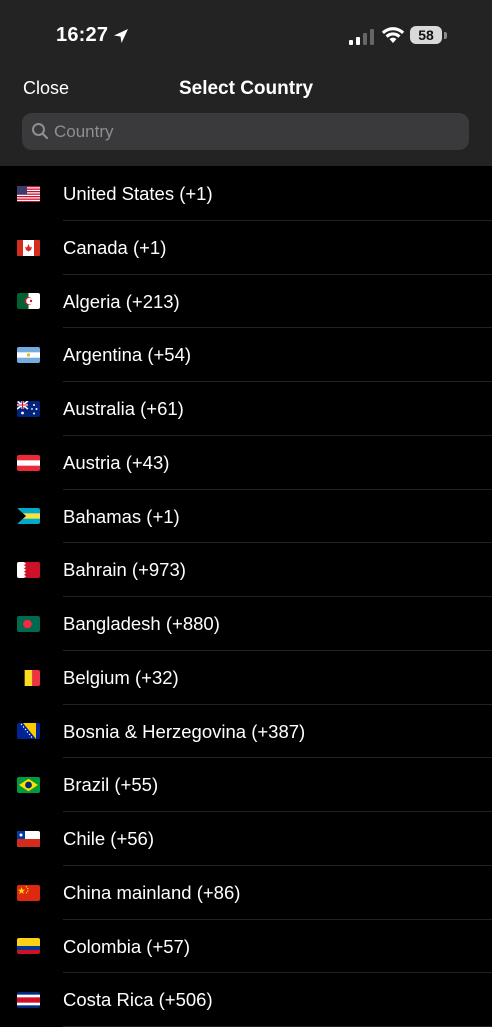 The height and width of the screenshot is (1027, 492). Describe the element at coordinates (28, 516) in the screenshot. I see `flag-bs-icon` at that location.